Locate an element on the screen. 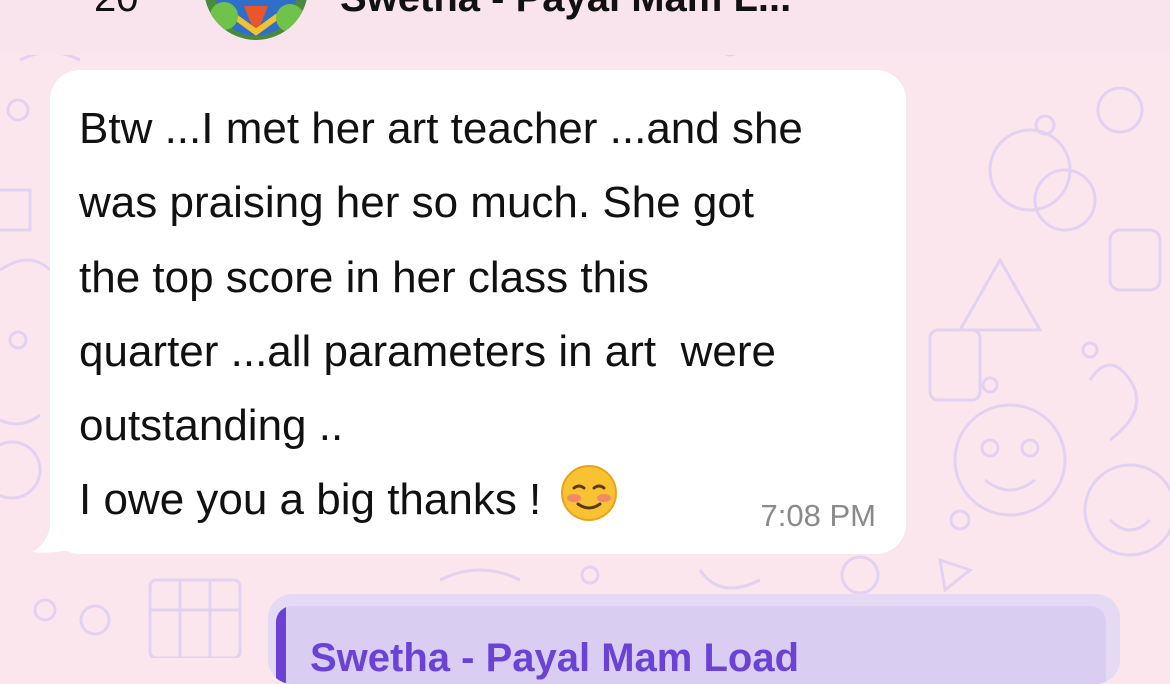  unread-count: 20 is located at coordinates (116, 10).